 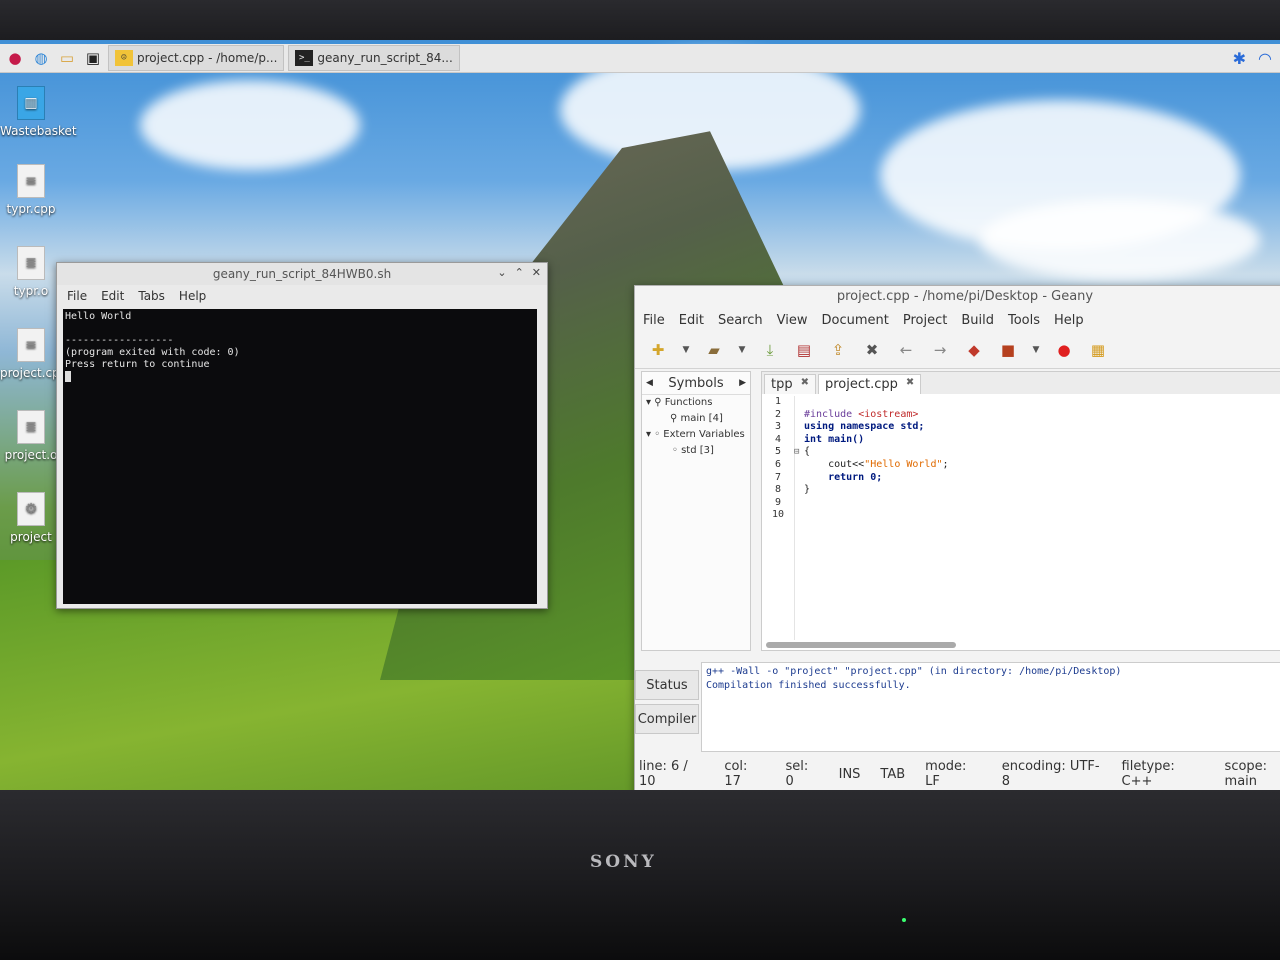 I want to click on raspberry-menu-icon: ●, so click(x=15, y=58).